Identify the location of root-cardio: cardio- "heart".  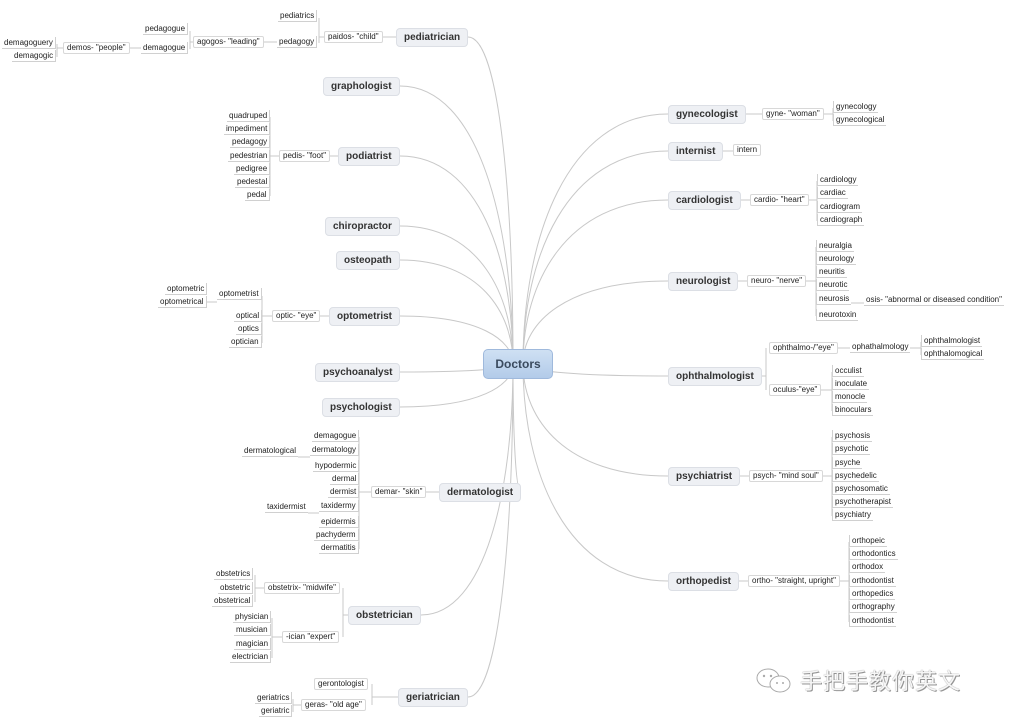
(779, 200).